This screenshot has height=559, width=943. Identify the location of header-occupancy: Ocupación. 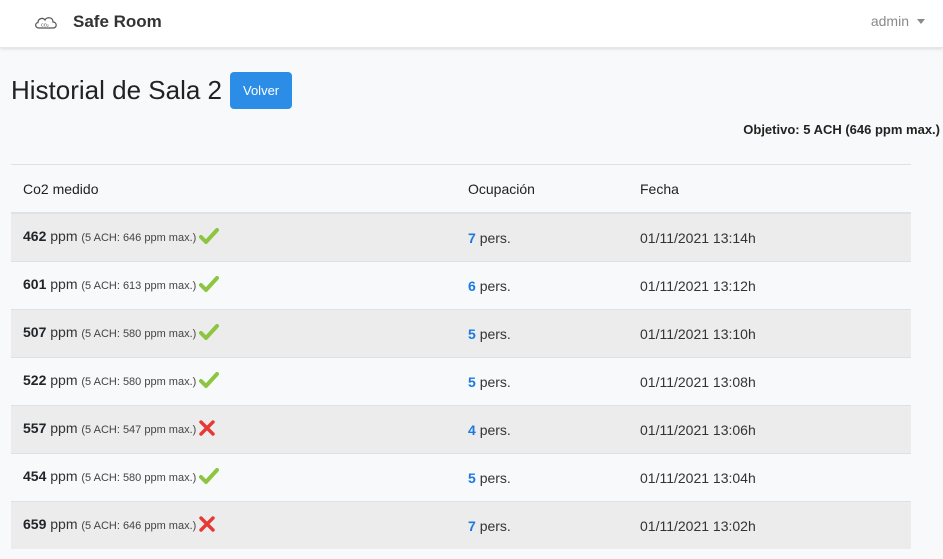
(542, 189).